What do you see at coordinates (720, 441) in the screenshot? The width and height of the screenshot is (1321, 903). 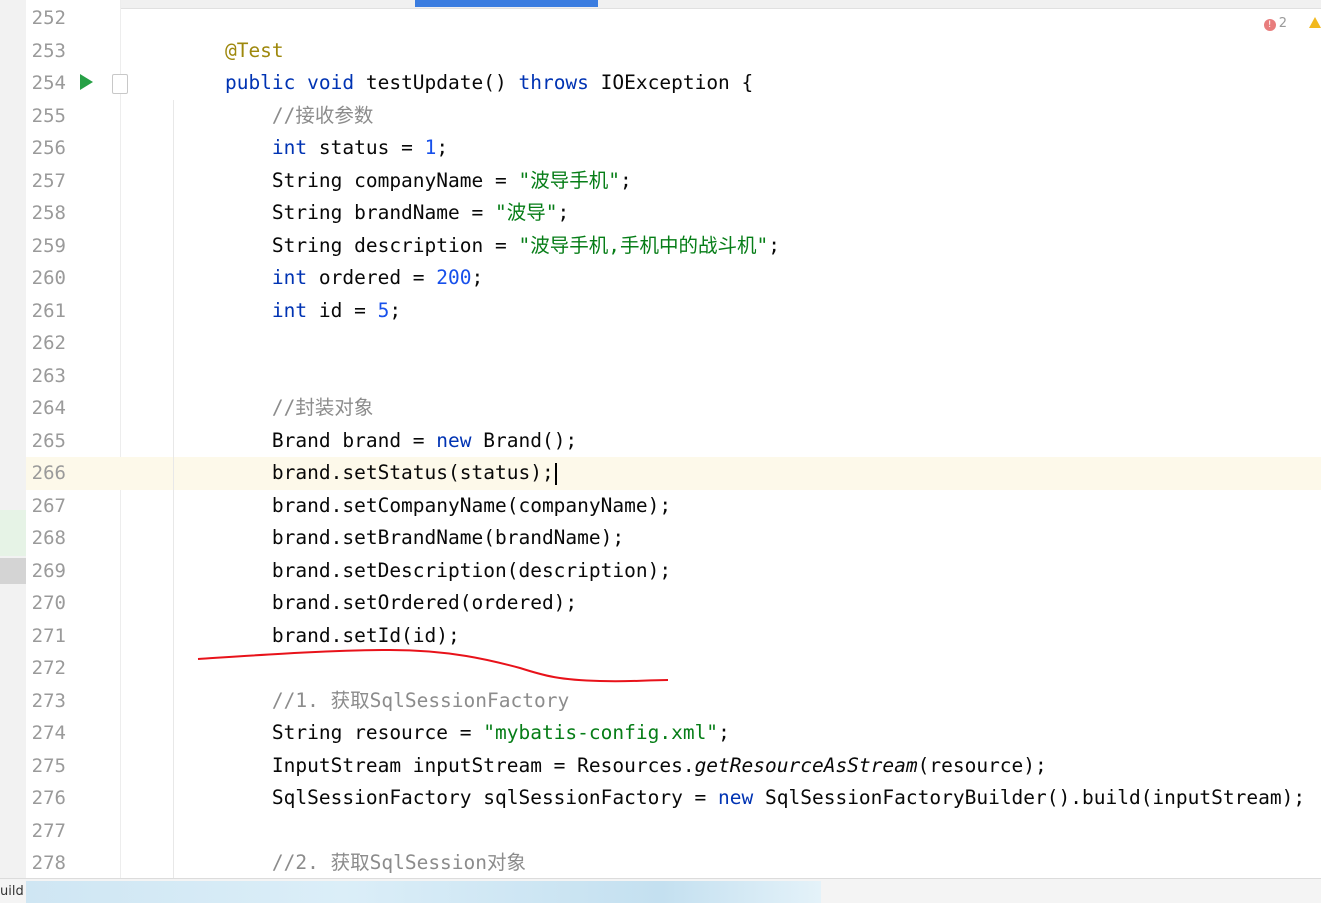 I see `code-line: Brand brand = new Brand();` at bounding box center [720, 441].